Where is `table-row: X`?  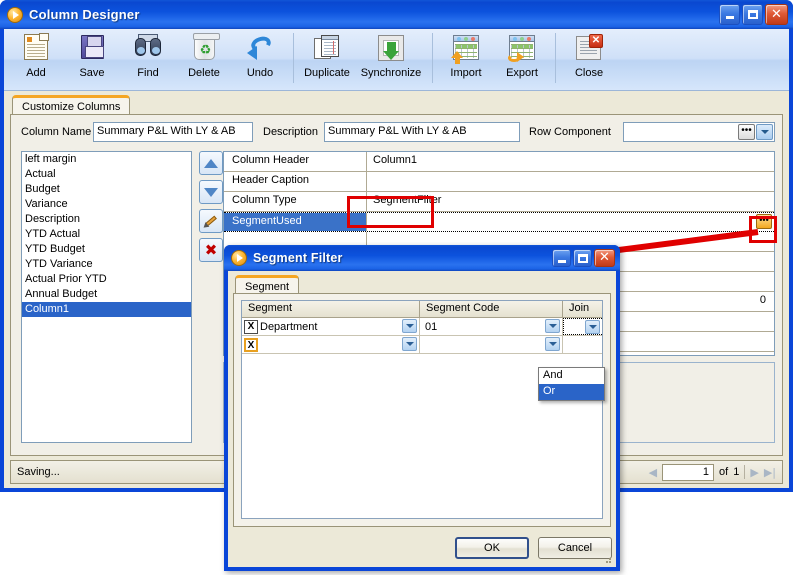 table-row: X is located at coordinates (422, 345).